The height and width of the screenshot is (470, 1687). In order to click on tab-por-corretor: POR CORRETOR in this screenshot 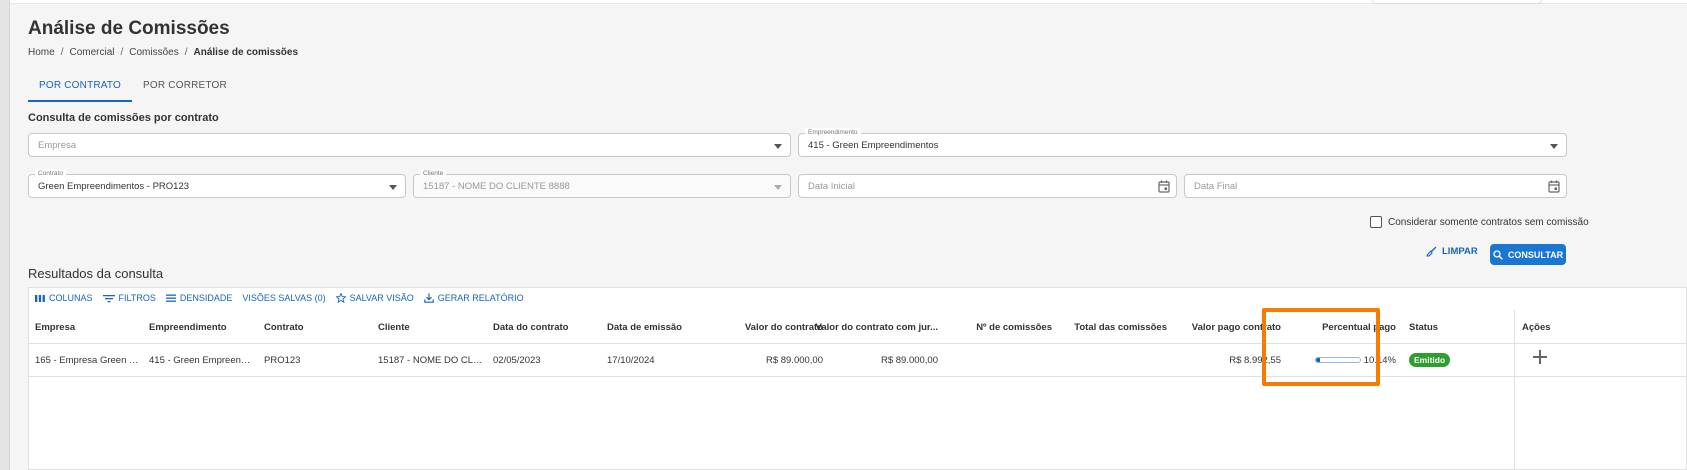, I will do `click(185, 87)`.